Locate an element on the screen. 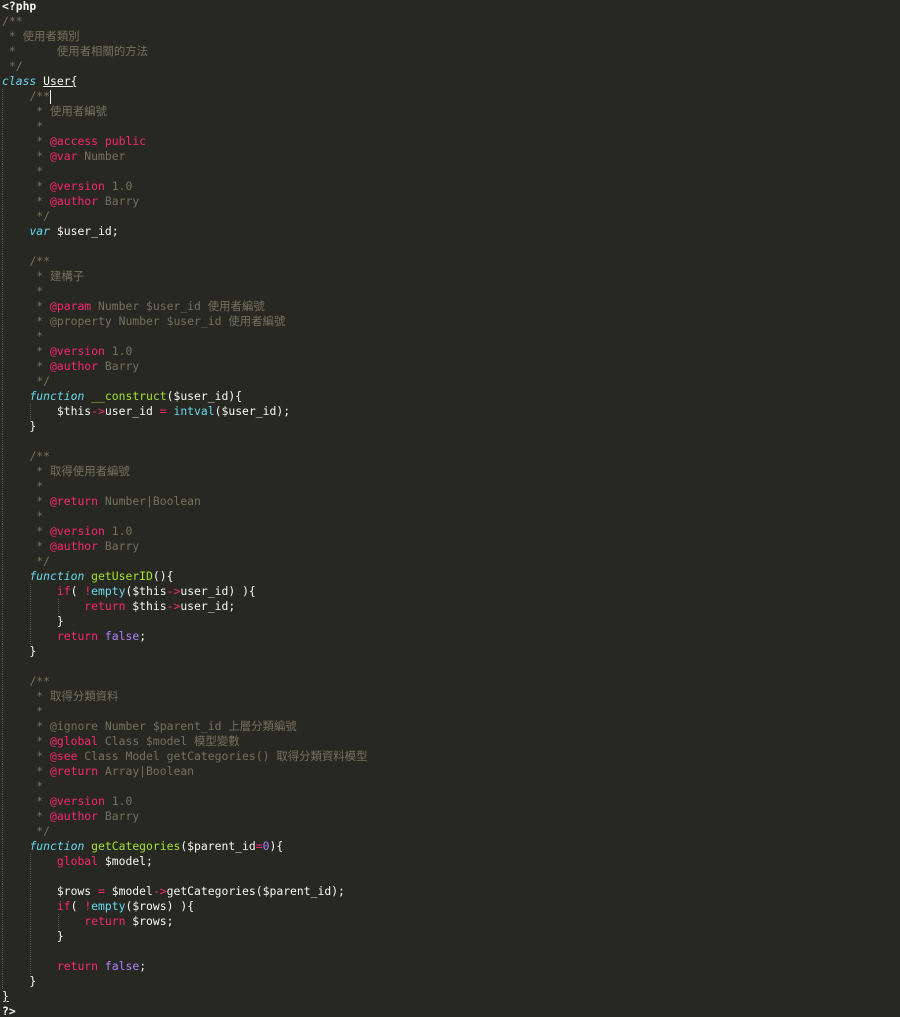 This screenshot has width=900, height=1017. code-line: ?> is located at coordinates (182, 1010).